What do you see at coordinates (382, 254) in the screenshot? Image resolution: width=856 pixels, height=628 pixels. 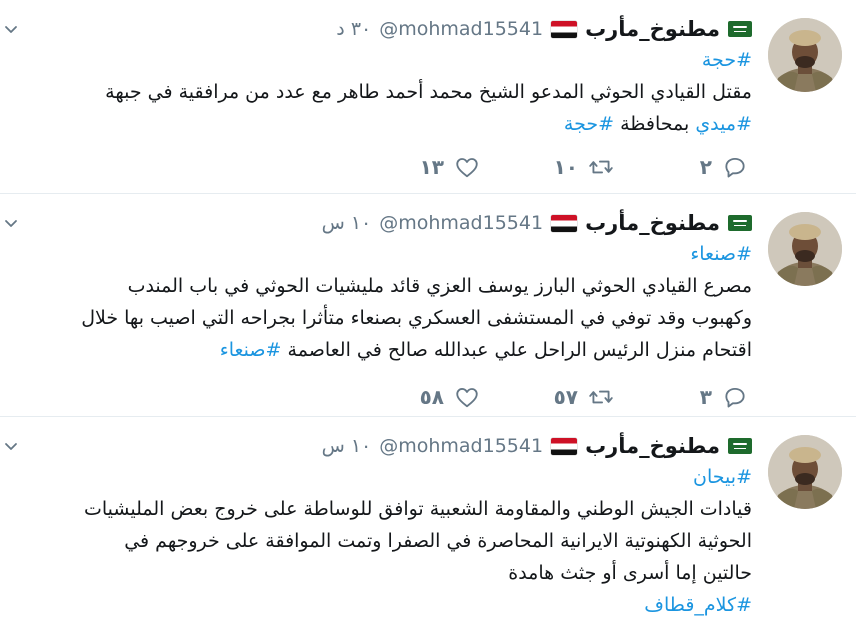 I see `tweet-text-line: #صنعاء` at bounding box center [382, 254].